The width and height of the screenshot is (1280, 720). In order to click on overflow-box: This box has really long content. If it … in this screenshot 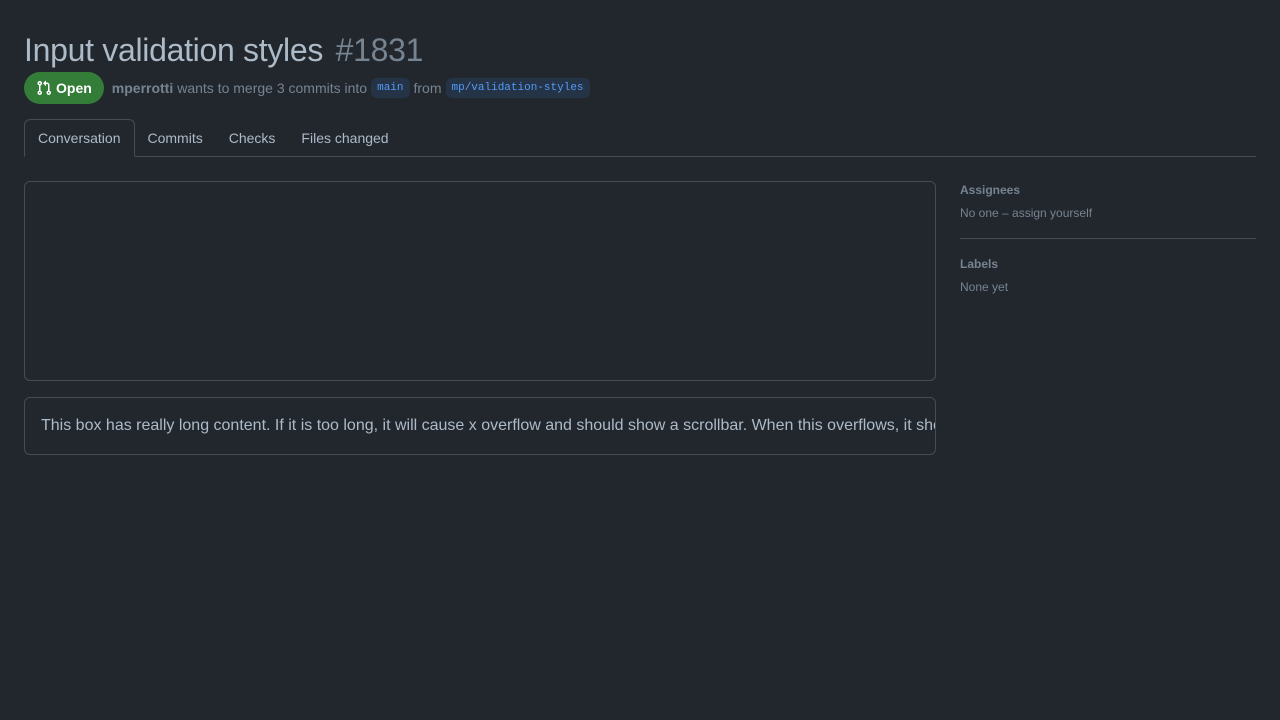, I will do `click(480, 426)`.